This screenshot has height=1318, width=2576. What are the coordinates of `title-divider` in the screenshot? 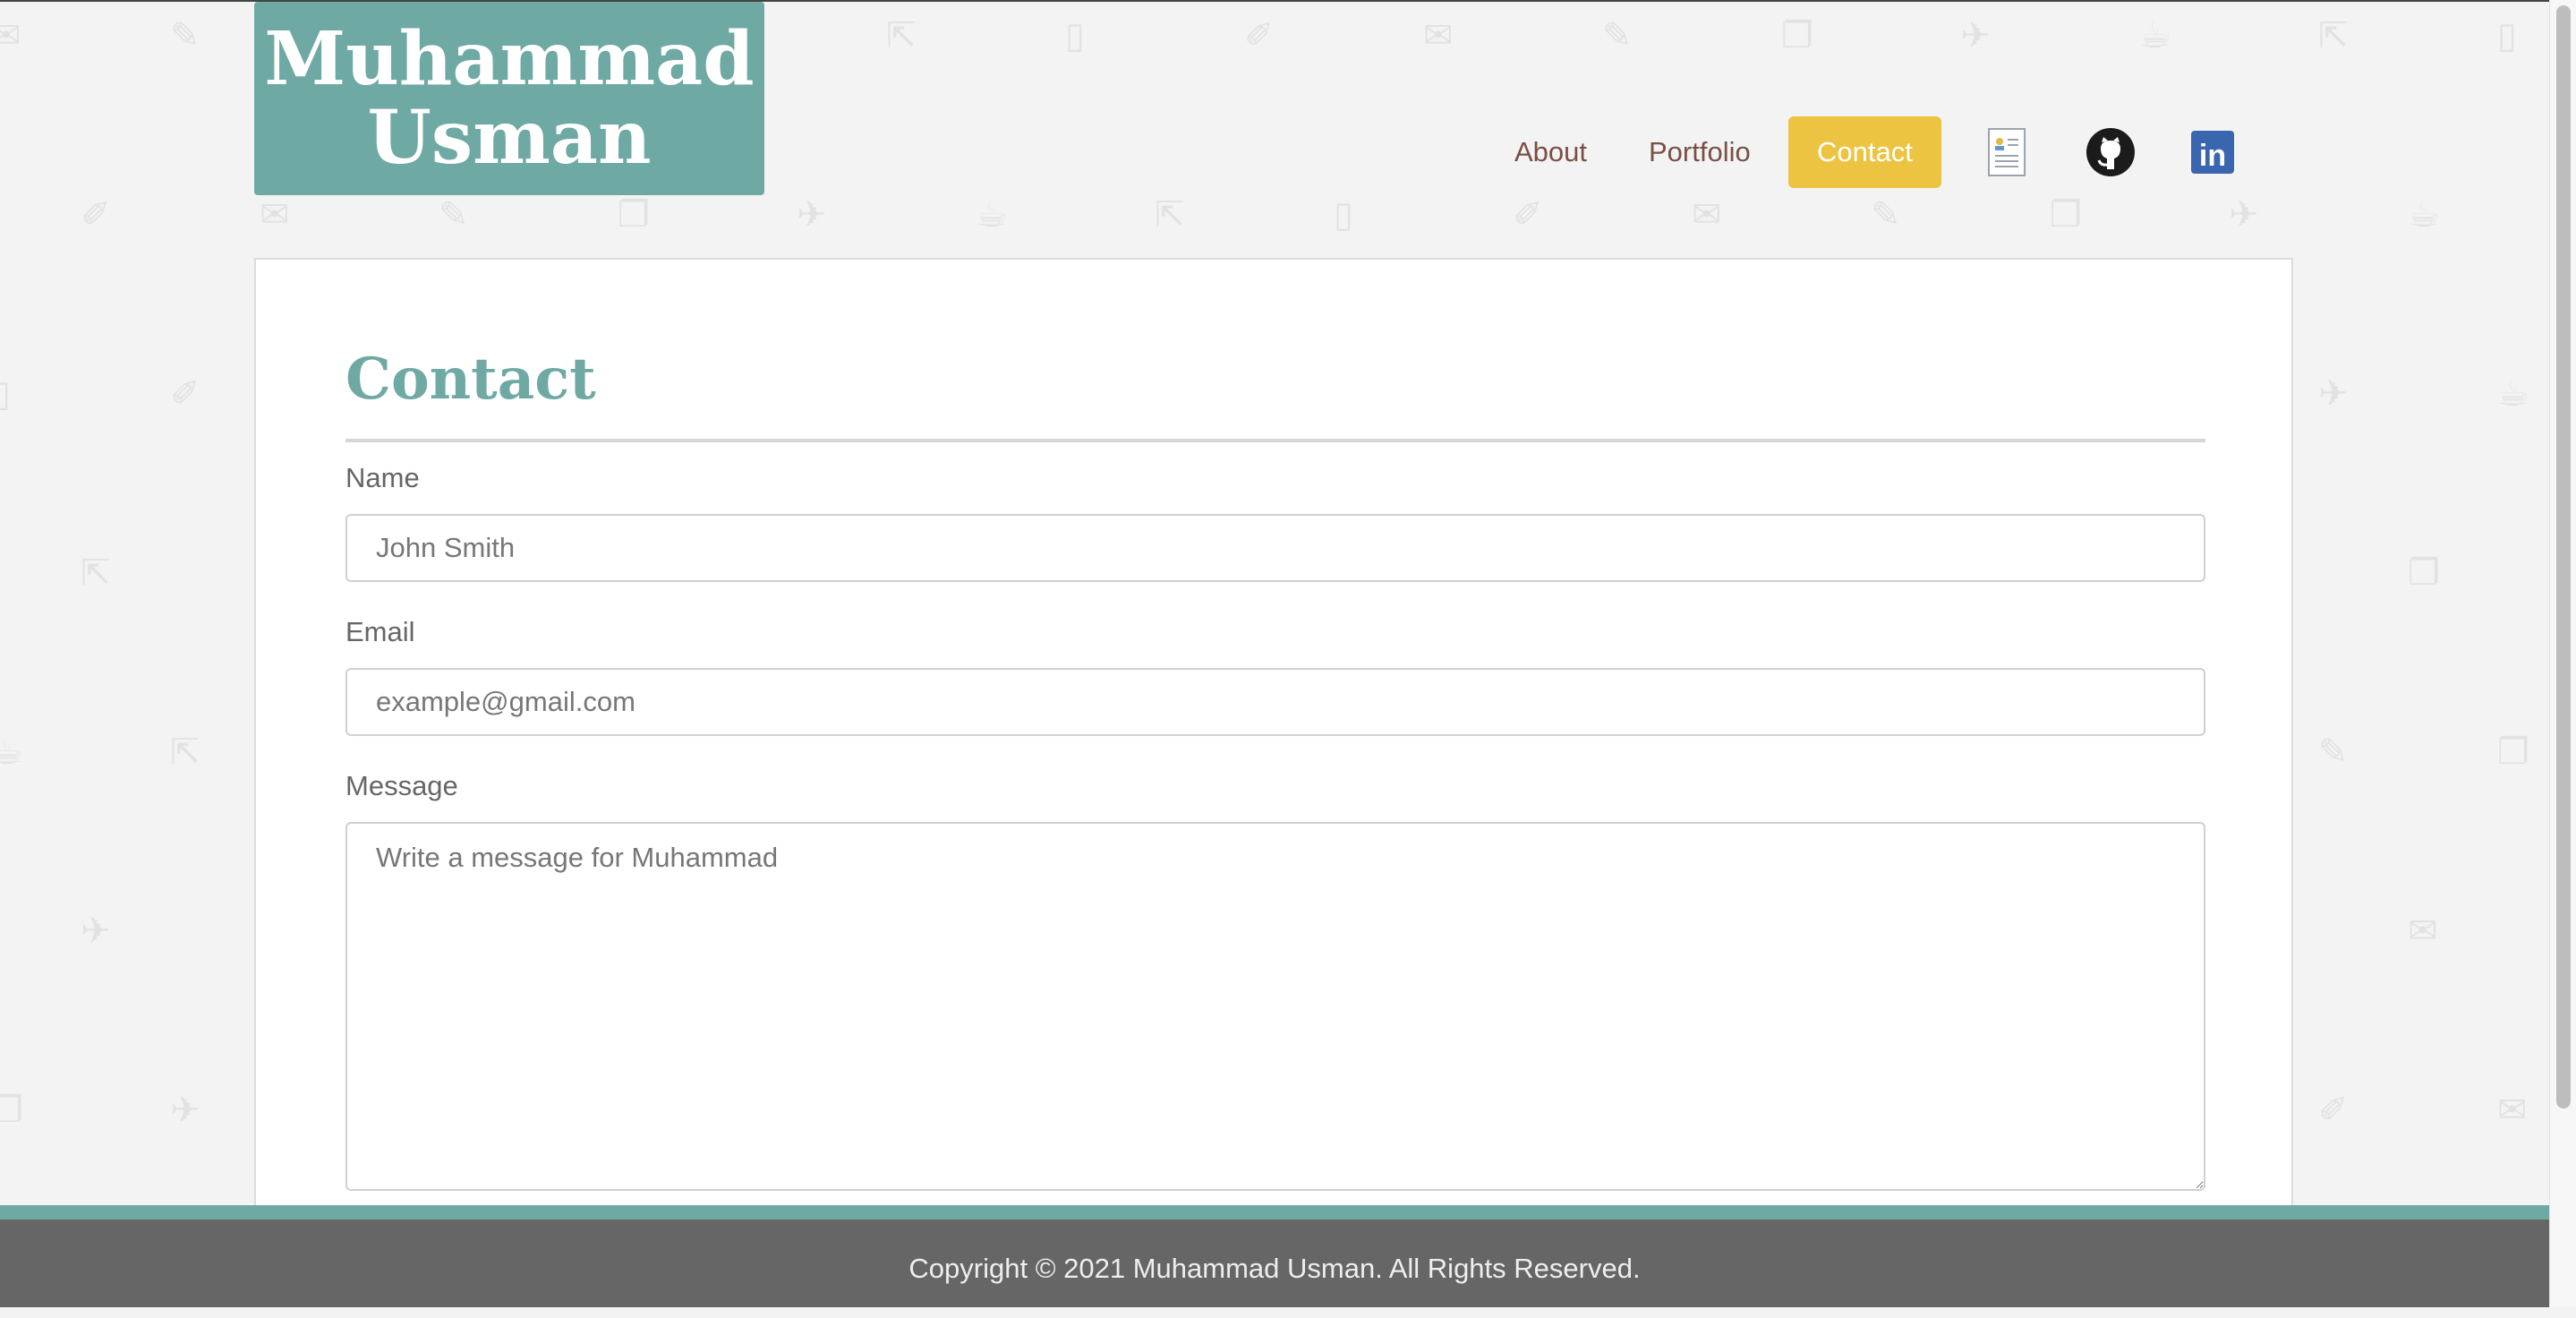 It's located at (1275, 440).